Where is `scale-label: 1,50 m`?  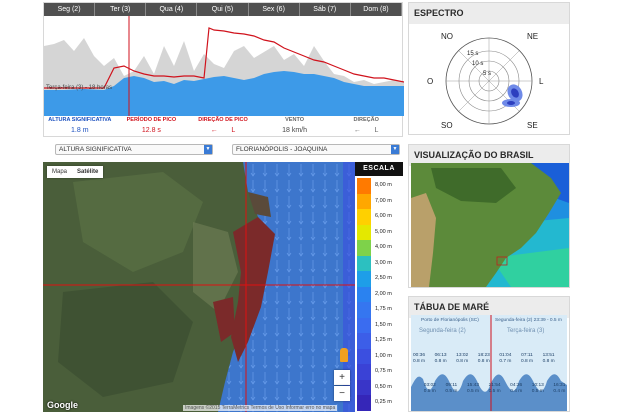
scale-label: 1,50 m is located at coordinates (383, 324).